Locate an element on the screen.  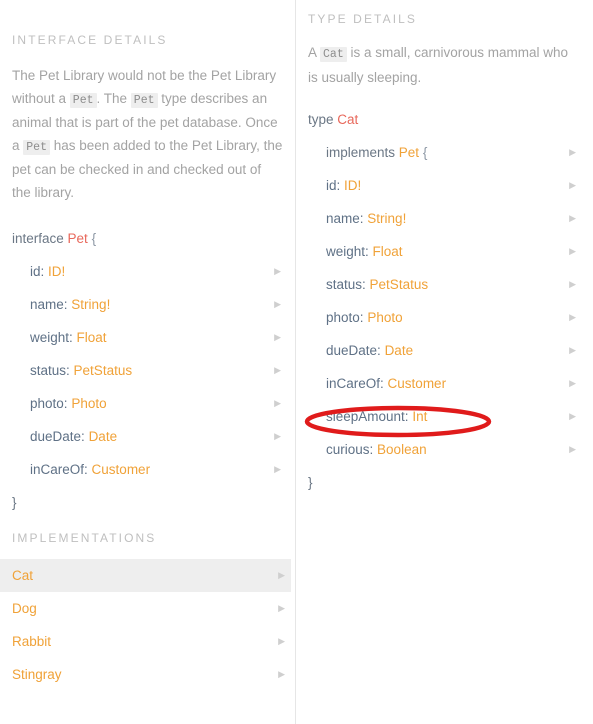
interface-close-brace: } is located at coordinates (14, 502).